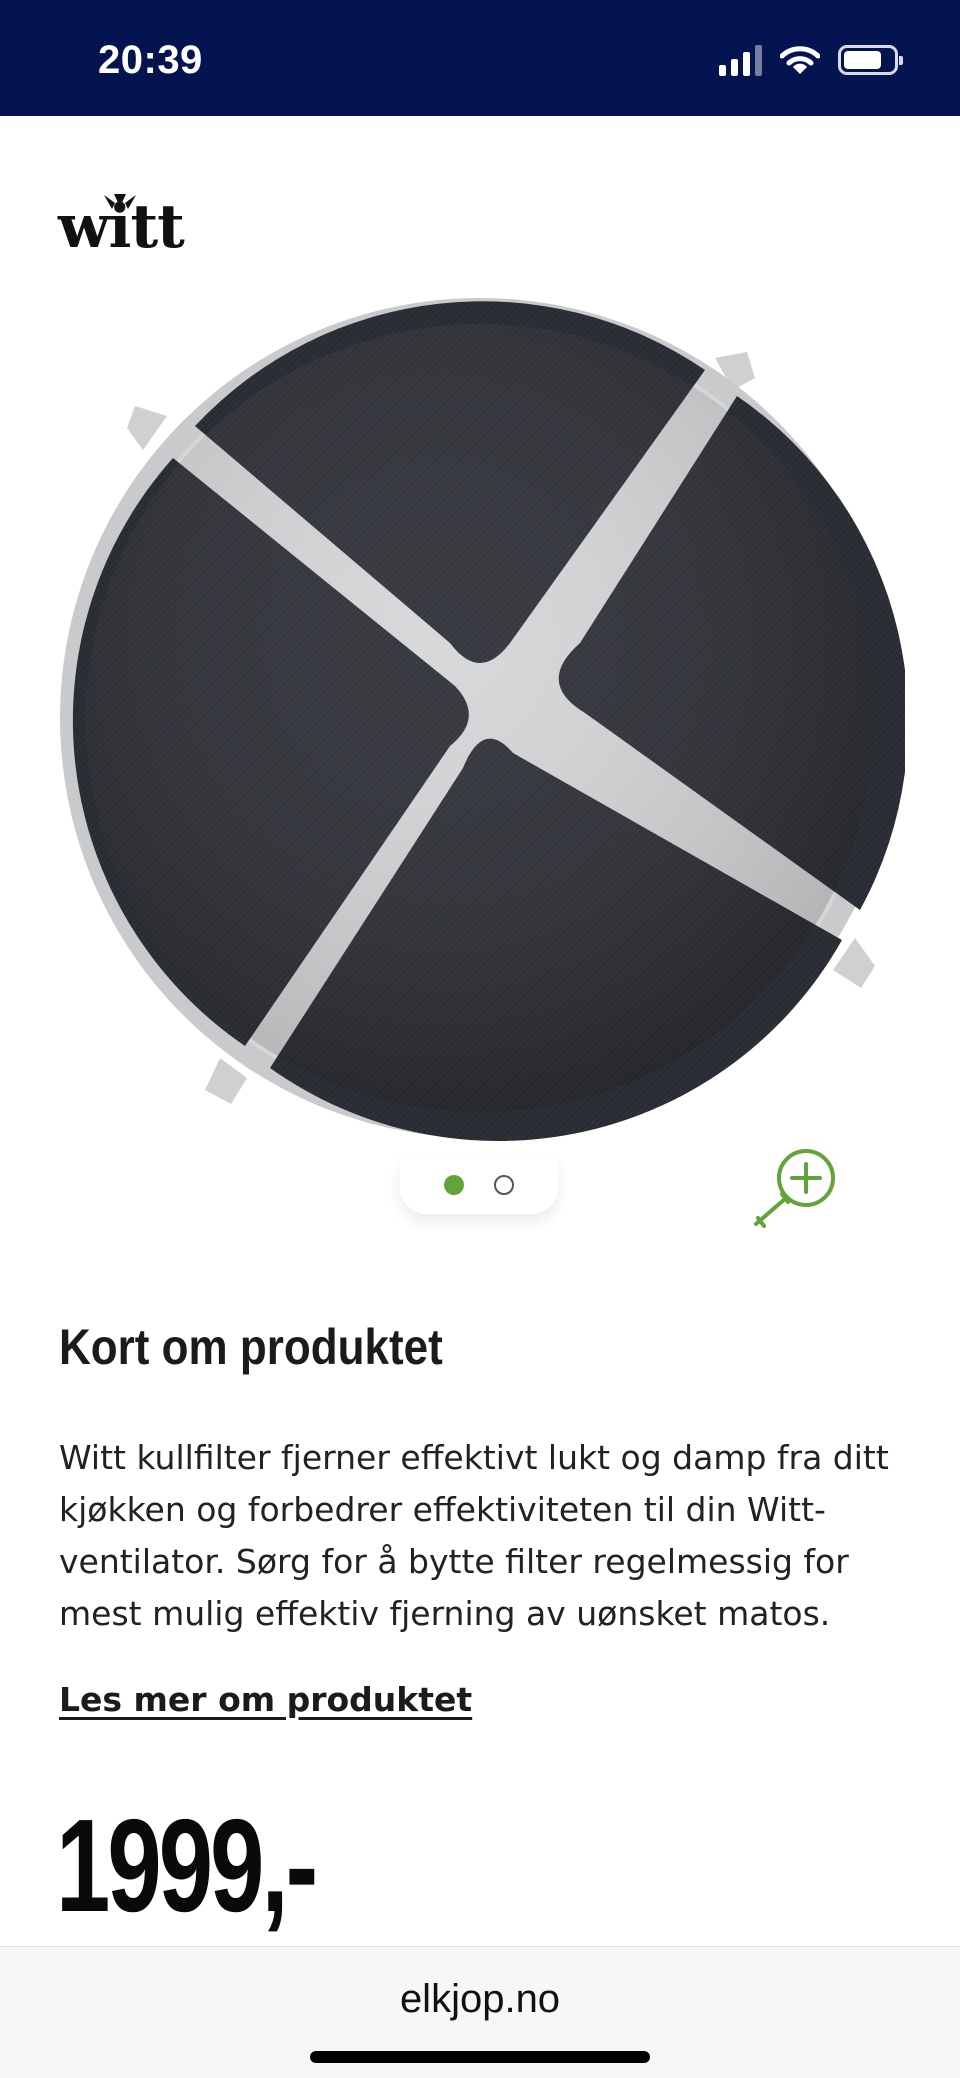  Describe the element at coordinates (120, 201) in the screenshot. I see `brand-logo-mark` at that location.